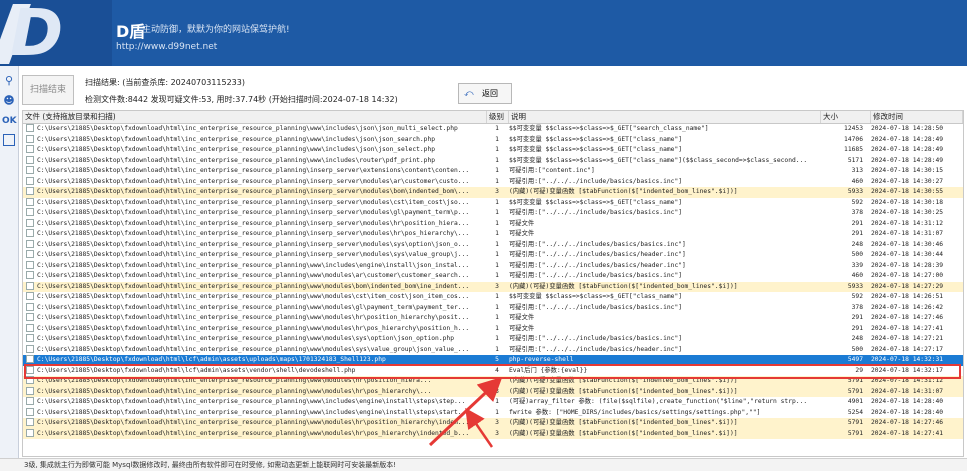 This screenshot has height=472, width=967. I want to click on cell-size: 5933, so click(855, 191).